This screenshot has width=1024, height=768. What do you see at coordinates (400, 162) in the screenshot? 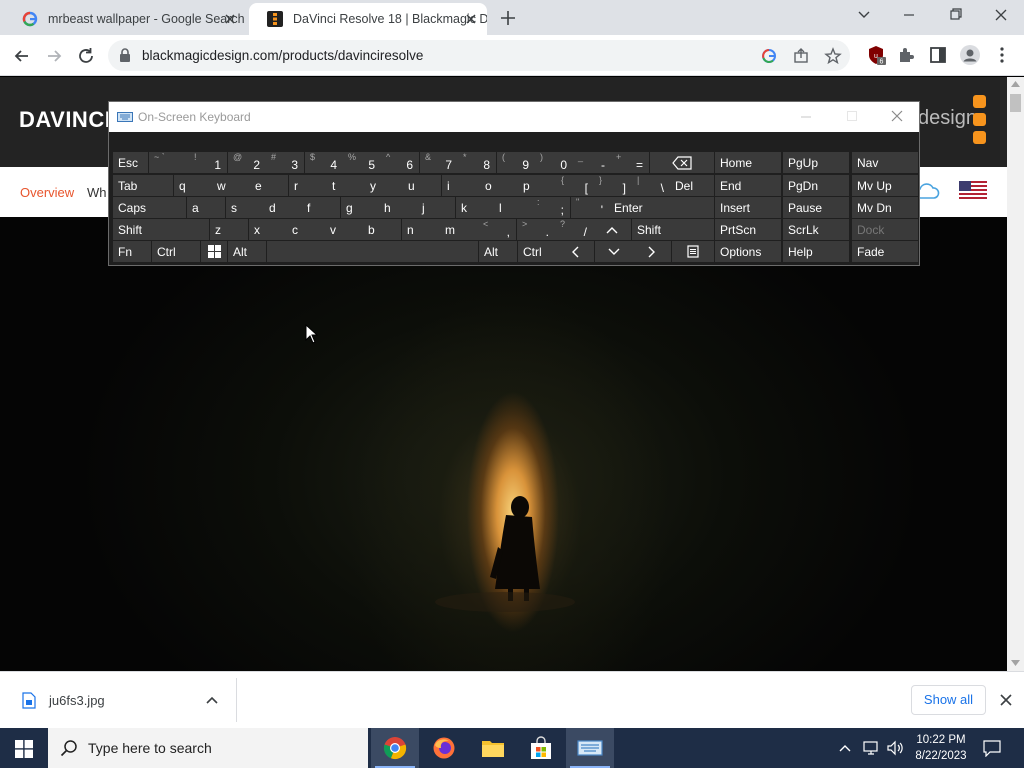
I see `osk-key: ^ 6` at bounding box center [400, 162].